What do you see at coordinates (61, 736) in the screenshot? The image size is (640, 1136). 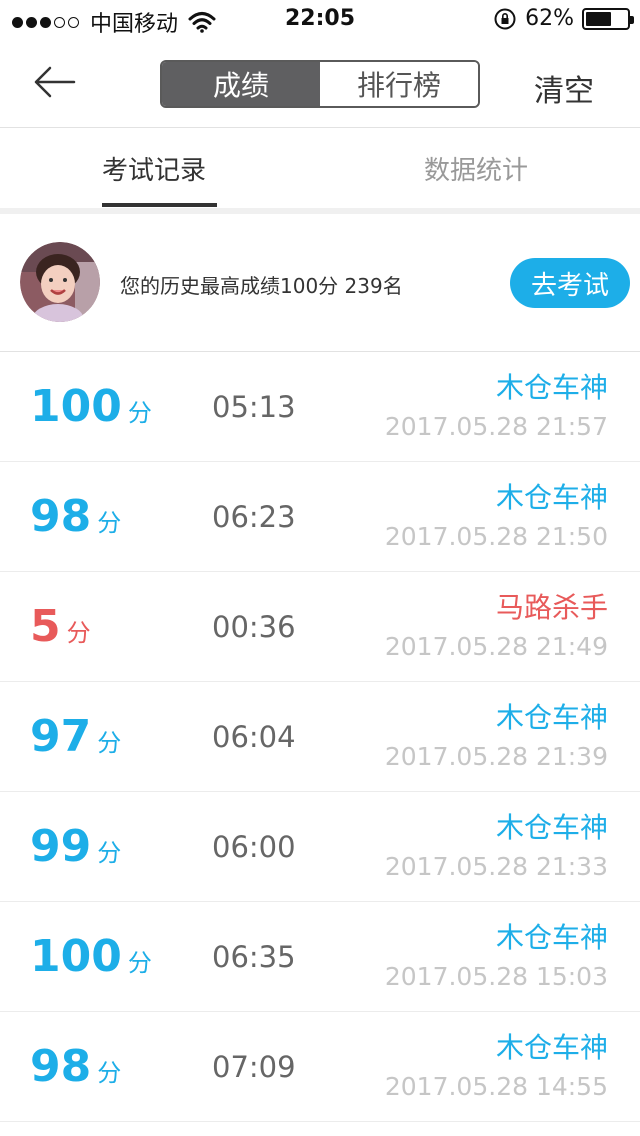 I see `score-value: 97` at bounding box center [61, 736].